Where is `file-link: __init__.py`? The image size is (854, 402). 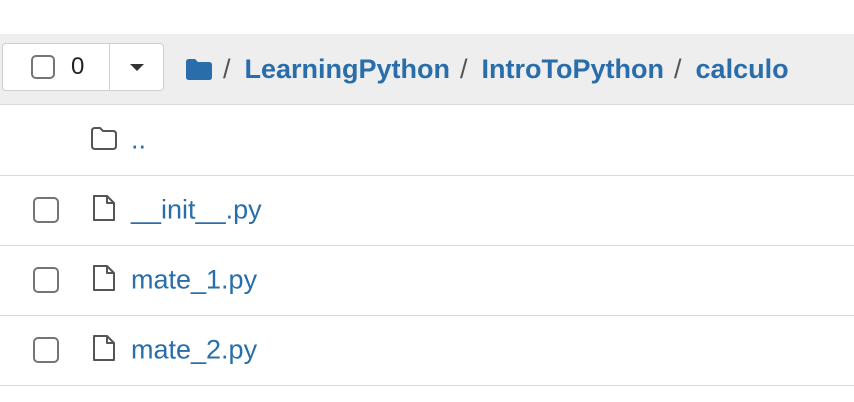 file-link: __init__.py is located at coordinates (196, 210).